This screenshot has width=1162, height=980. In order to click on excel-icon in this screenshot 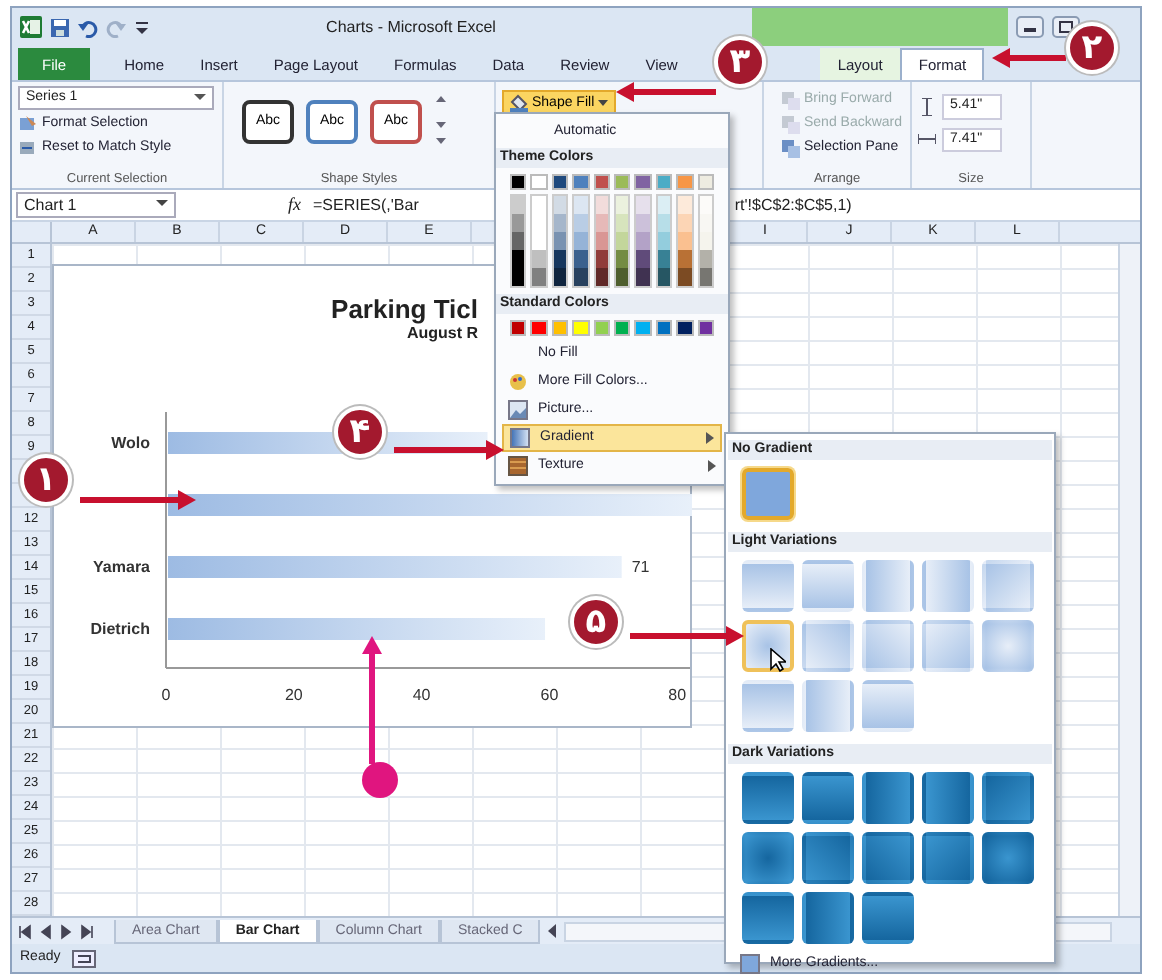, I will do `click(31, 27)`.